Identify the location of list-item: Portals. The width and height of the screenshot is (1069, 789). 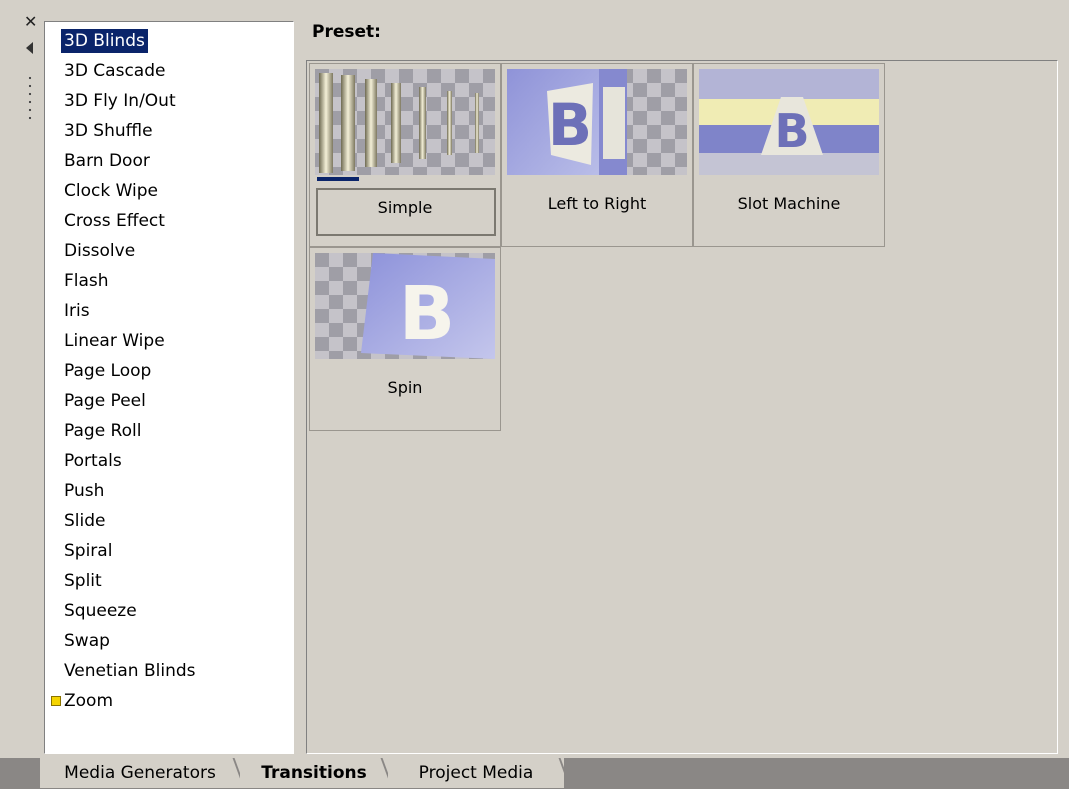
(169, 461).